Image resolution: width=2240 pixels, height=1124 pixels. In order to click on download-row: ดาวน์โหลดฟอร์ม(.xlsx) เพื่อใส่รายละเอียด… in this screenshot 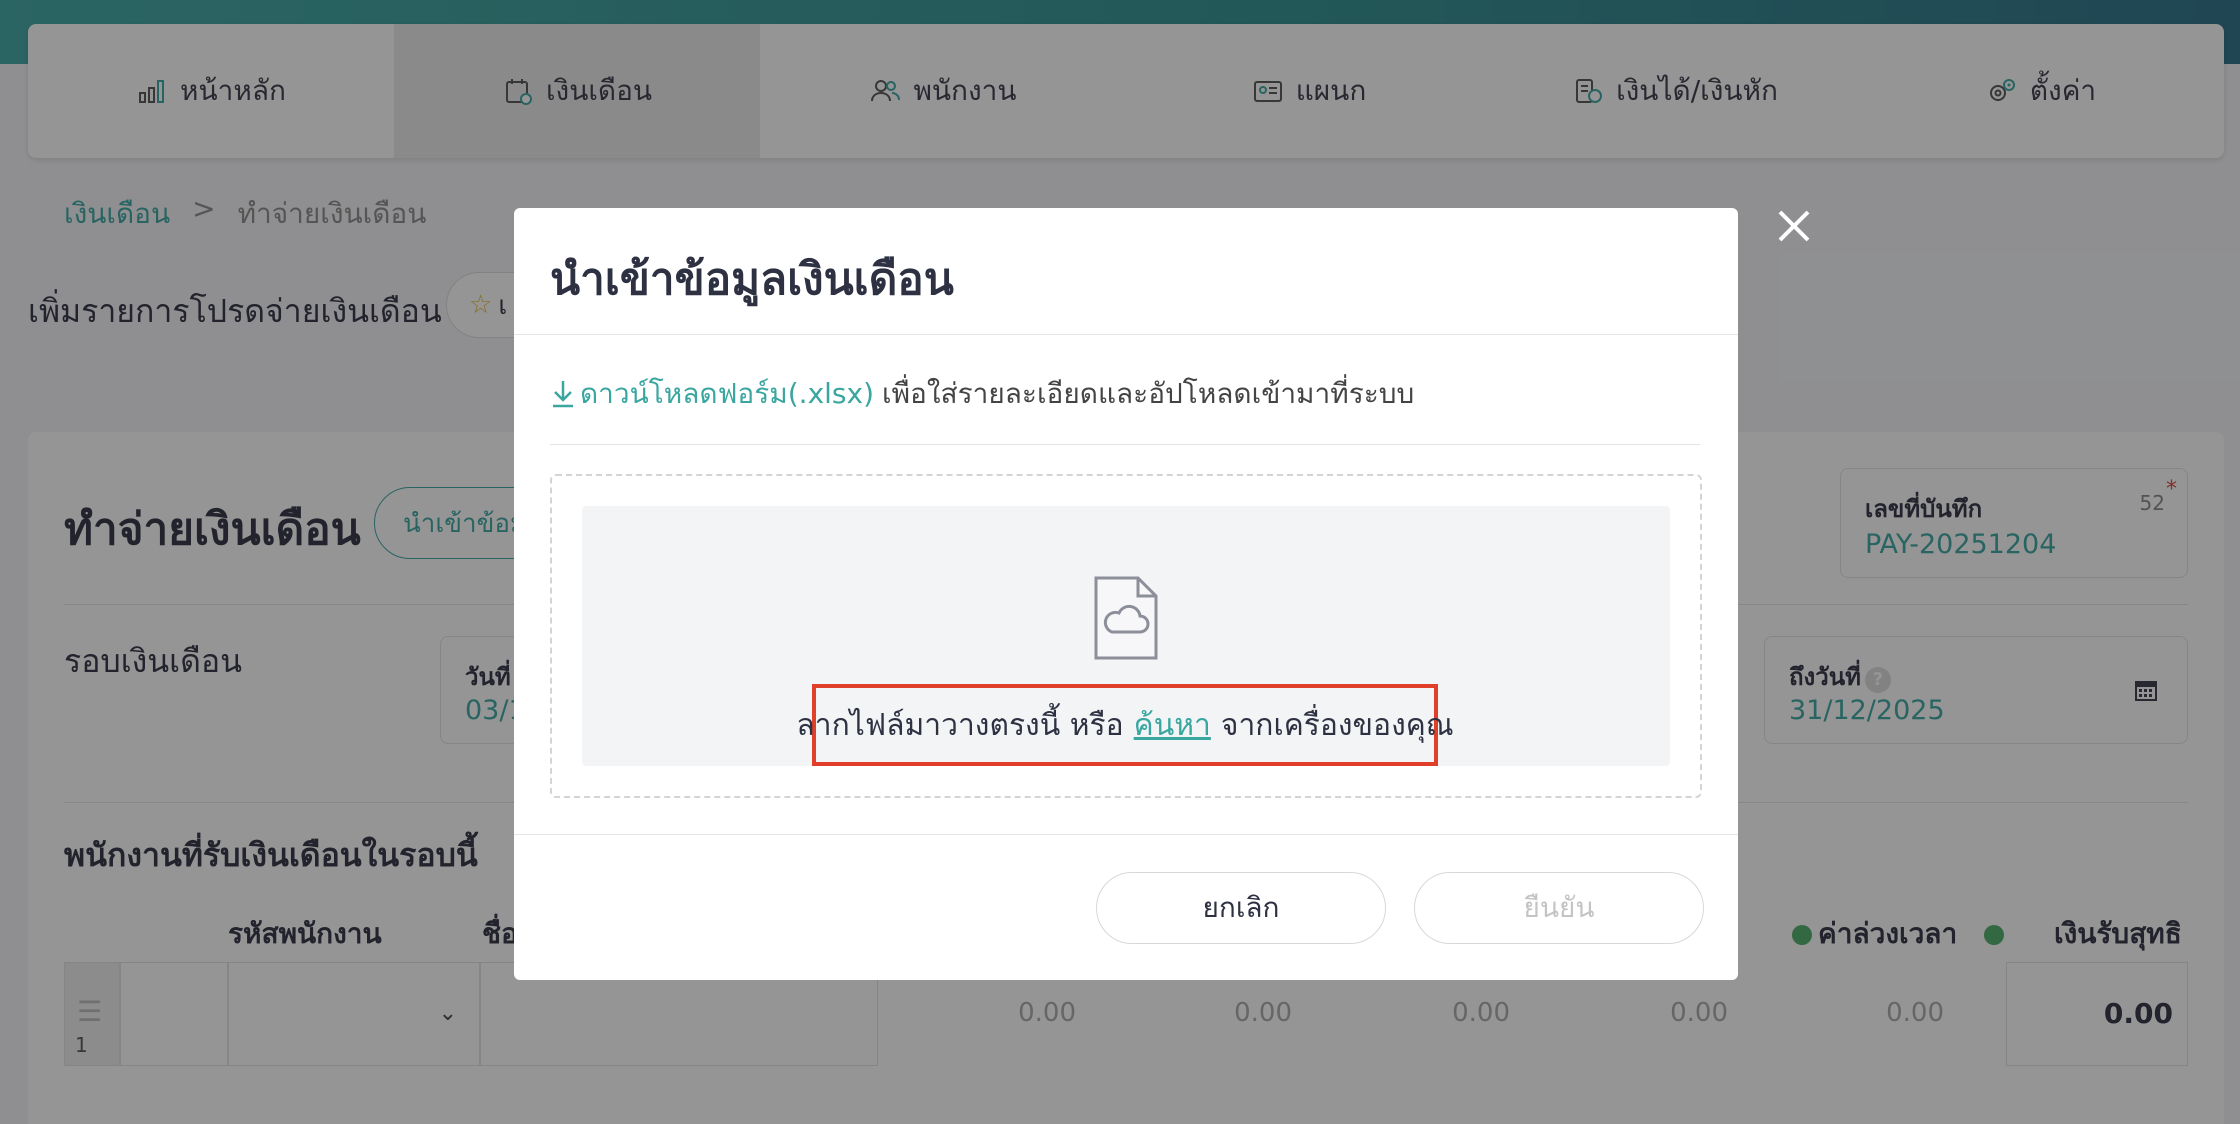, I will do `click(982, 394)`.